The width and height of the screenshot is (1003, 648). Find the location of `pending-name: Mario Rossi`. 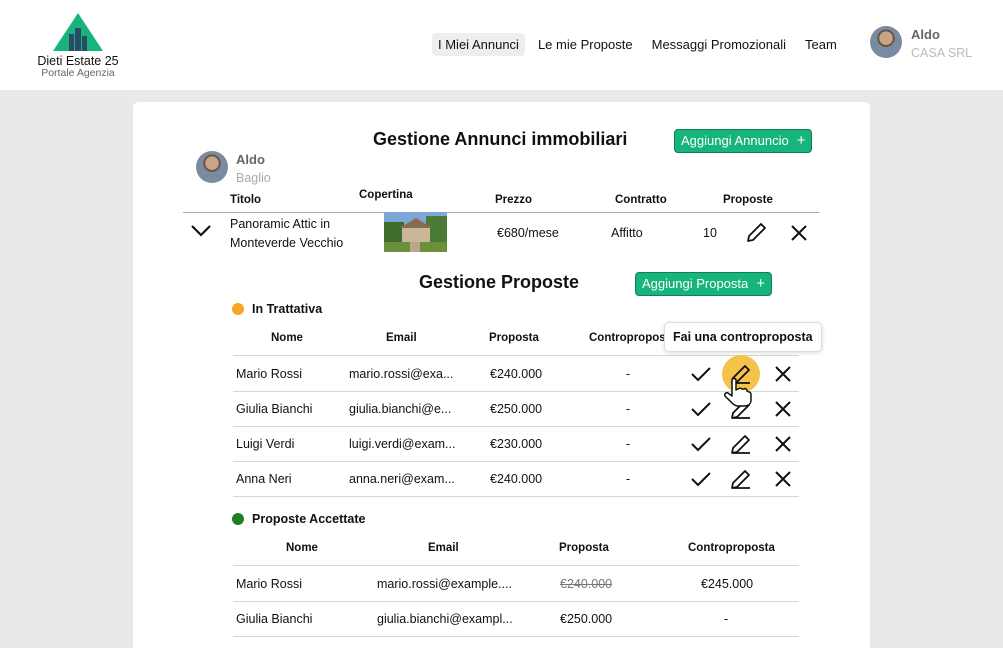

pending-name: Mario Rossi is located at coordinates (269, 374).